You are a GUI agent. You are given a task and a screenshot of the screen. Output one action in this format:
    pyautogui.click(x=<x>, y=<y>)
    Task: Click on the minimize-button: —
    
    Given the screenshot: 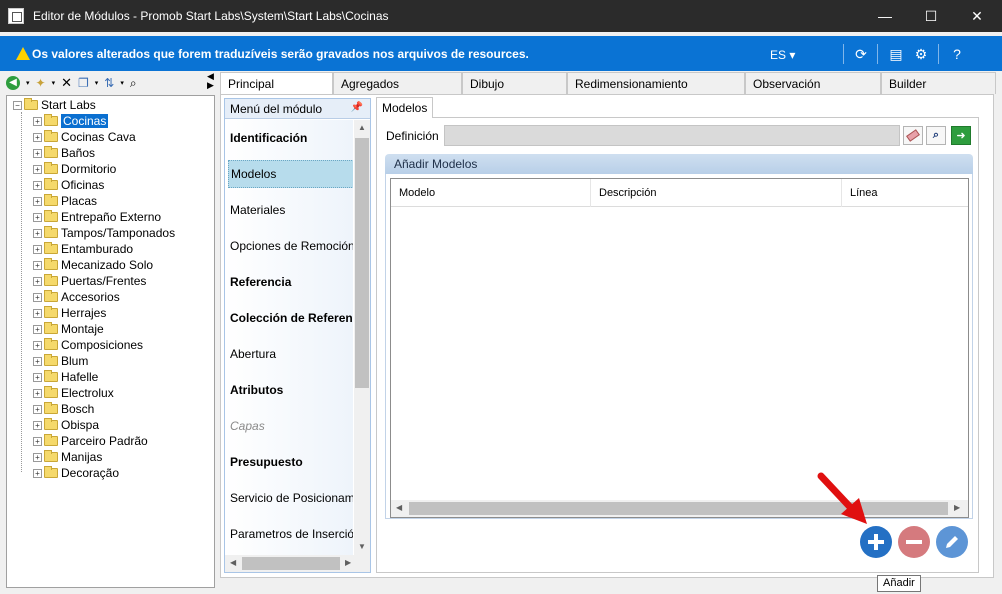 What is the action you would take?
    pyautogui.click(x=885, y=16)
    